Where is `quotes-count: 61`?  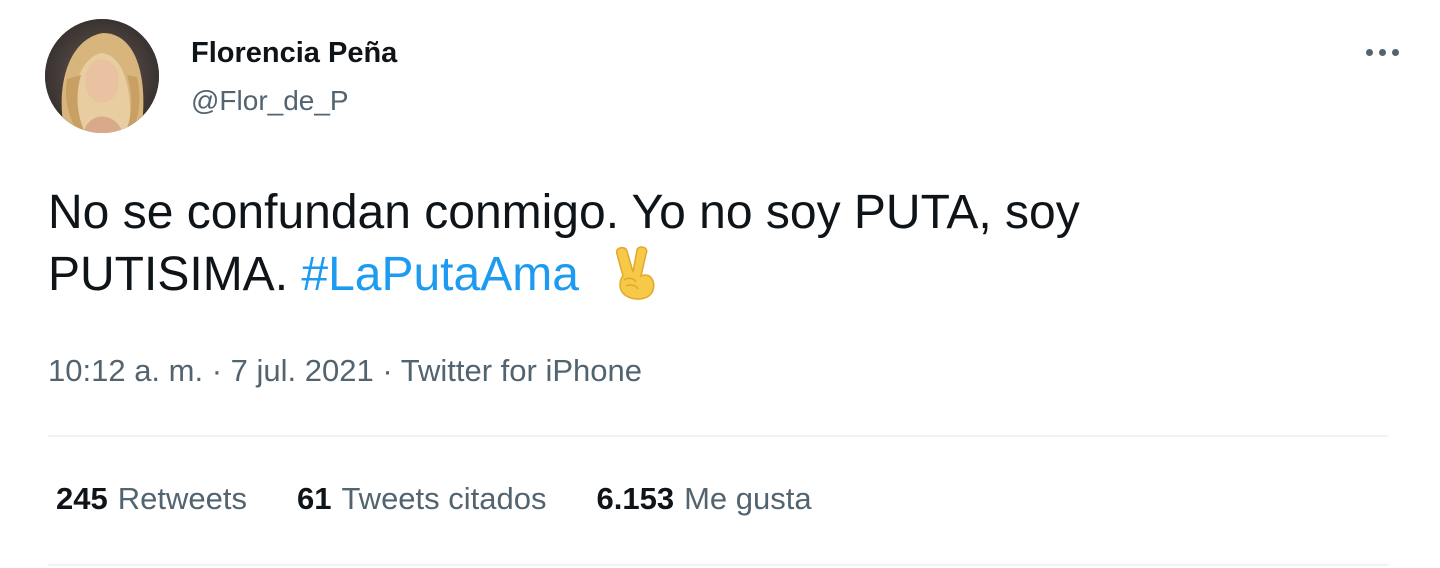 quotes-count: 61 is located at coordinates (314, 498).